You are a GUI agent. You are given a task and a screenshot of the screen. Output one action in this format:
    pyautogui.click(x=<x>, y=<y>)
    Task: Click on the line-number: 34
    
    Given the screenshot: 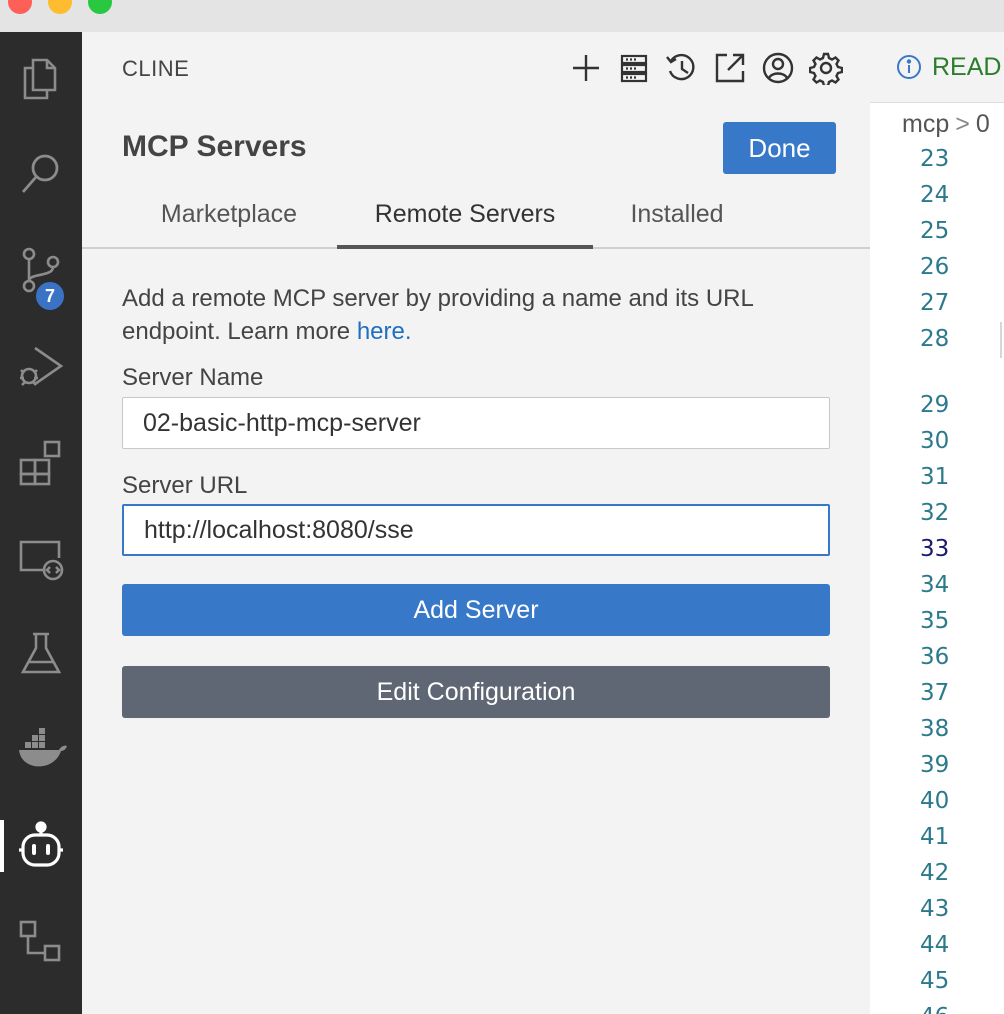 What is the action you would take?
    pyautogui.click(x=935, y=585)
    